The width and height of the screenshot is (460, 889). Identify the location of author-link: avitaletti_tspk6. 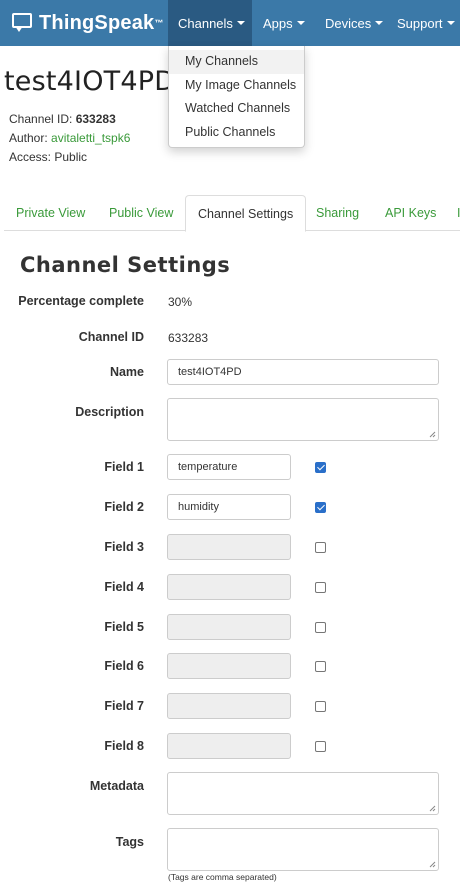
(90, 138).